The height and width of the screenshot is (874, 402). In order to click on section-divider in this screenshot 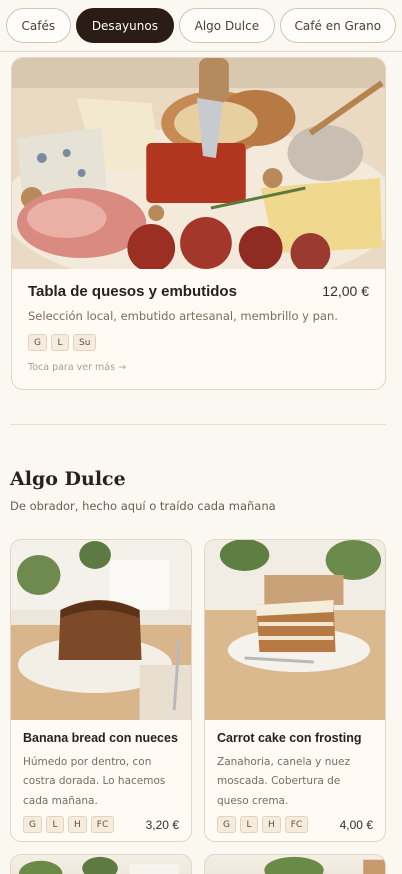, I will do `click(198, 424)`.